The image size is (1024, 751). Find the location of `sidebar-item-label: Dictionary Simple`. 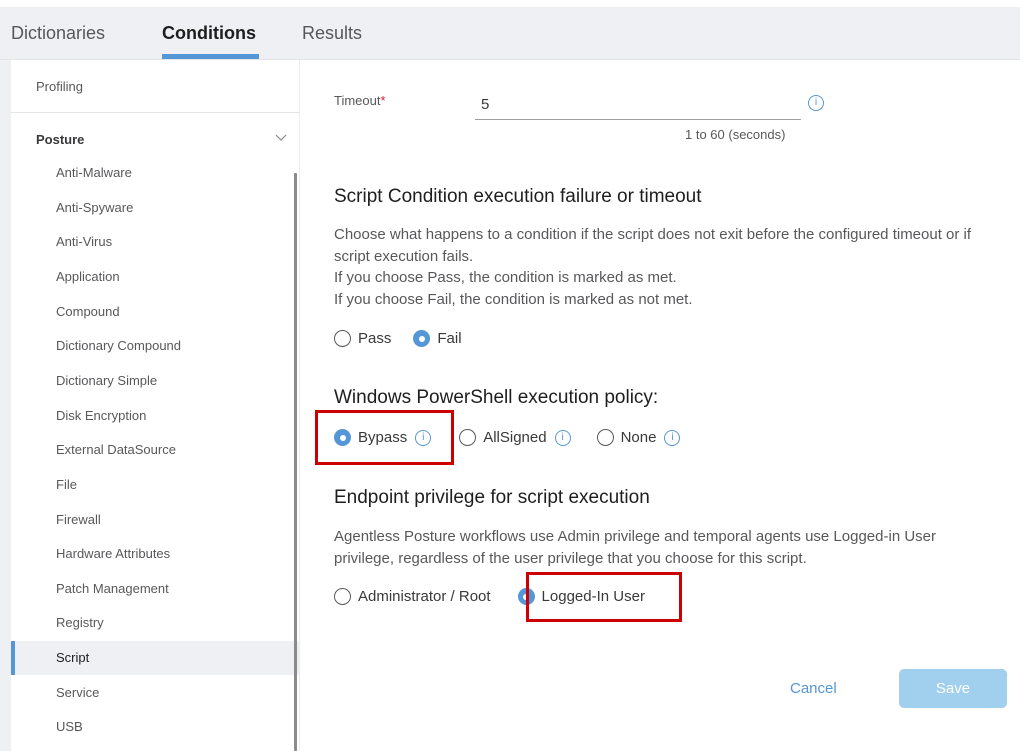

sidebar-item-label: Dictionary Simple is located at coordinates (107, 380).